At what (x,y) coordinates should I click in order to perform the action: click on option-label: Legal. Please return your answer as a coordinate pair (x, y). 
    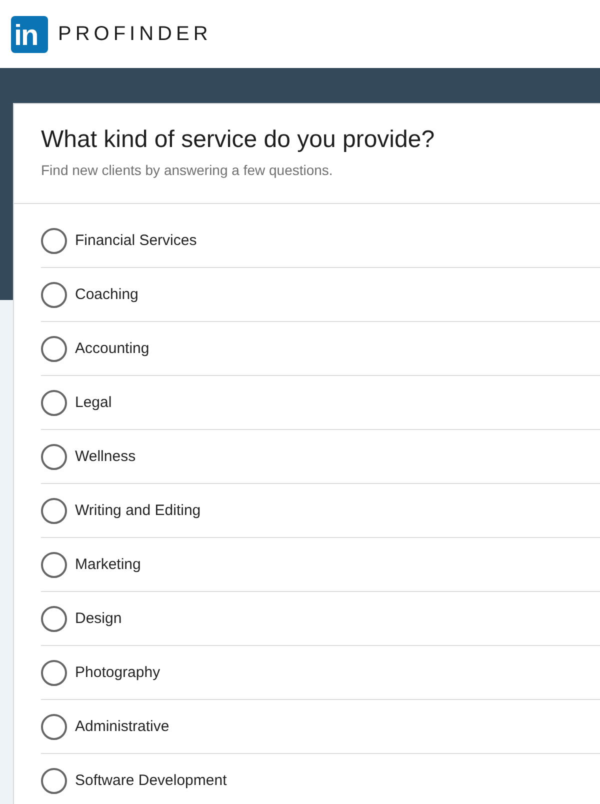
    Looking at the image, I should click on (93, 402).